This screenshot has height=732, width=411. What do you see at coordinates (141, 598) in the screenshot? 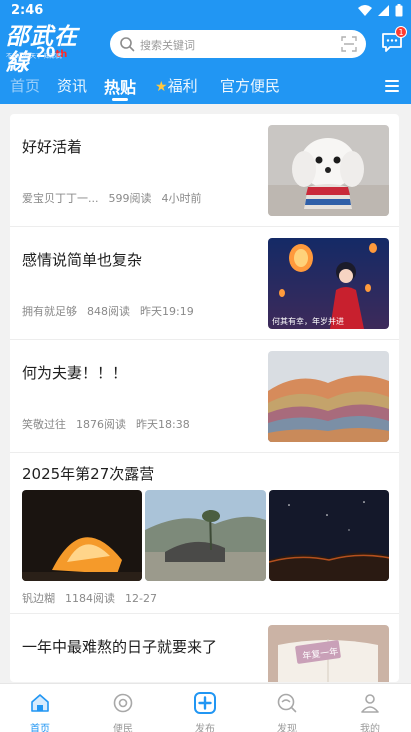
I see `post-time: 12-27` at bounding box center [141, 598].